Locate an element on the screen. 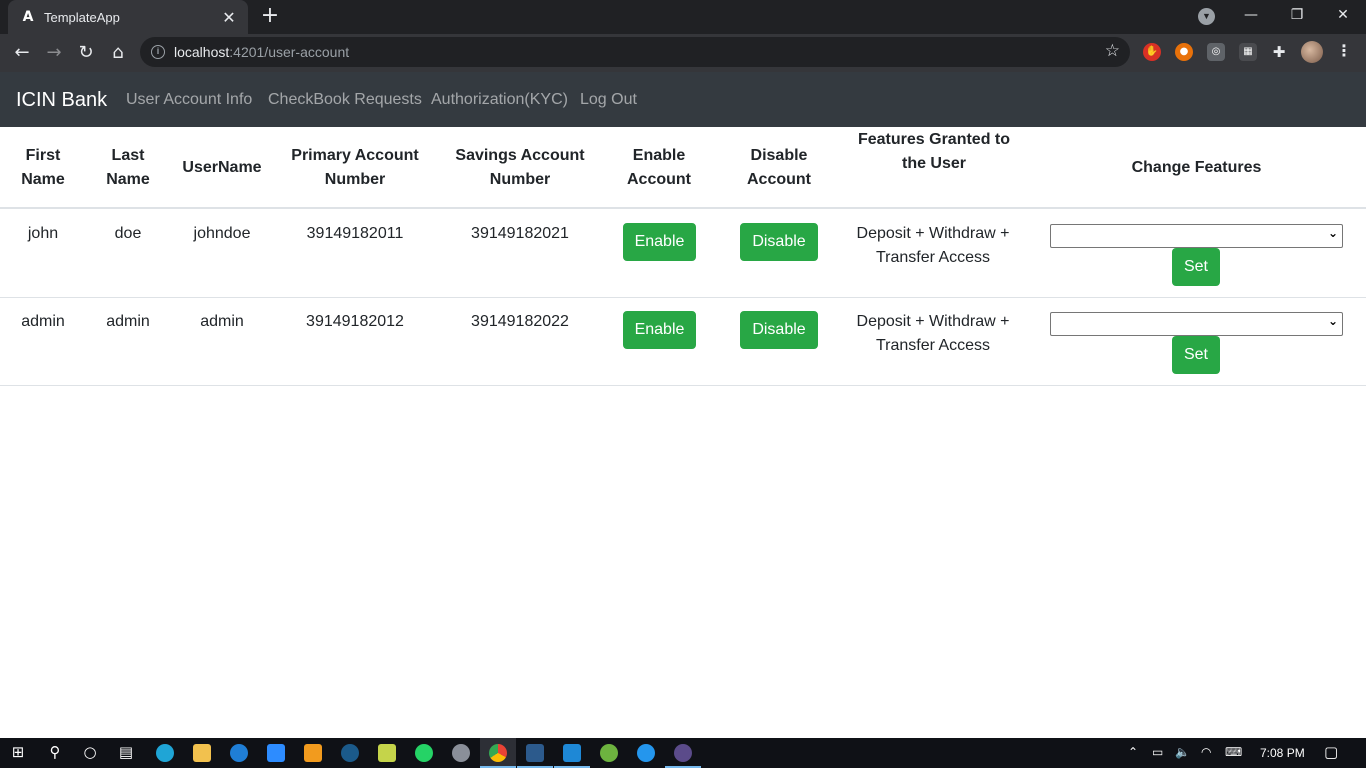 This screenshot has width=1366, height=768. volume-icon: 🔈 is located at coordinates (1182, 752).